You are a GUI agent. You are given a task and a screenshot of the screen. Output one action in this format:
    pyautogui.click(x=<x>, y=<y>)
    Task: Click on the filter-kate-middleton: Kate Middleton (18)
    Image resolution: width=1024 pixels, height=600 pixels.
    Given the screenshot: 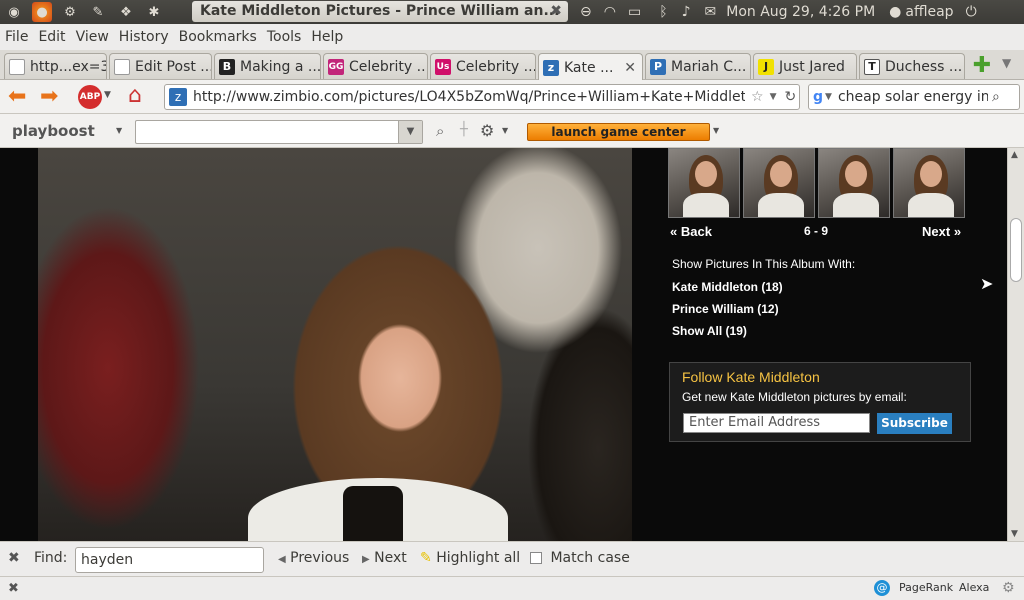 What is the action you would take?
    pyautogui.click(x=727, y=287)
    